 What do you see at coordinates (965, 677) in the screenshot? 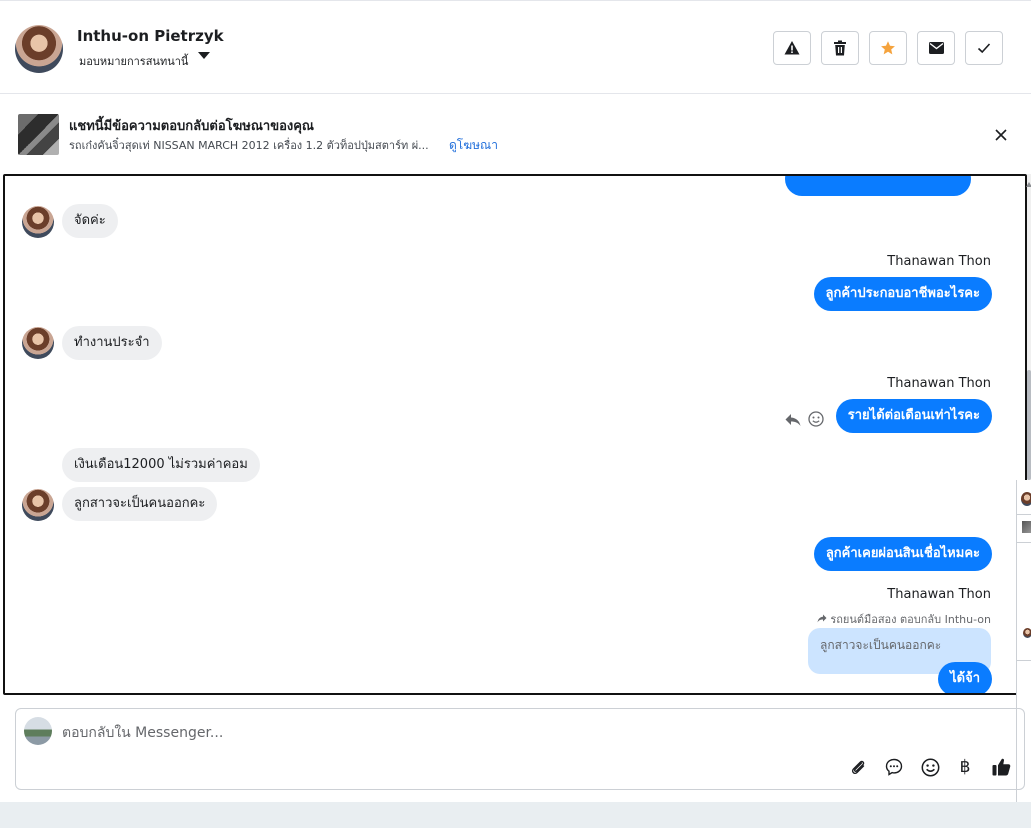
I see `outgoing-message: ได้จ้า` at bounding box center [965, 677].